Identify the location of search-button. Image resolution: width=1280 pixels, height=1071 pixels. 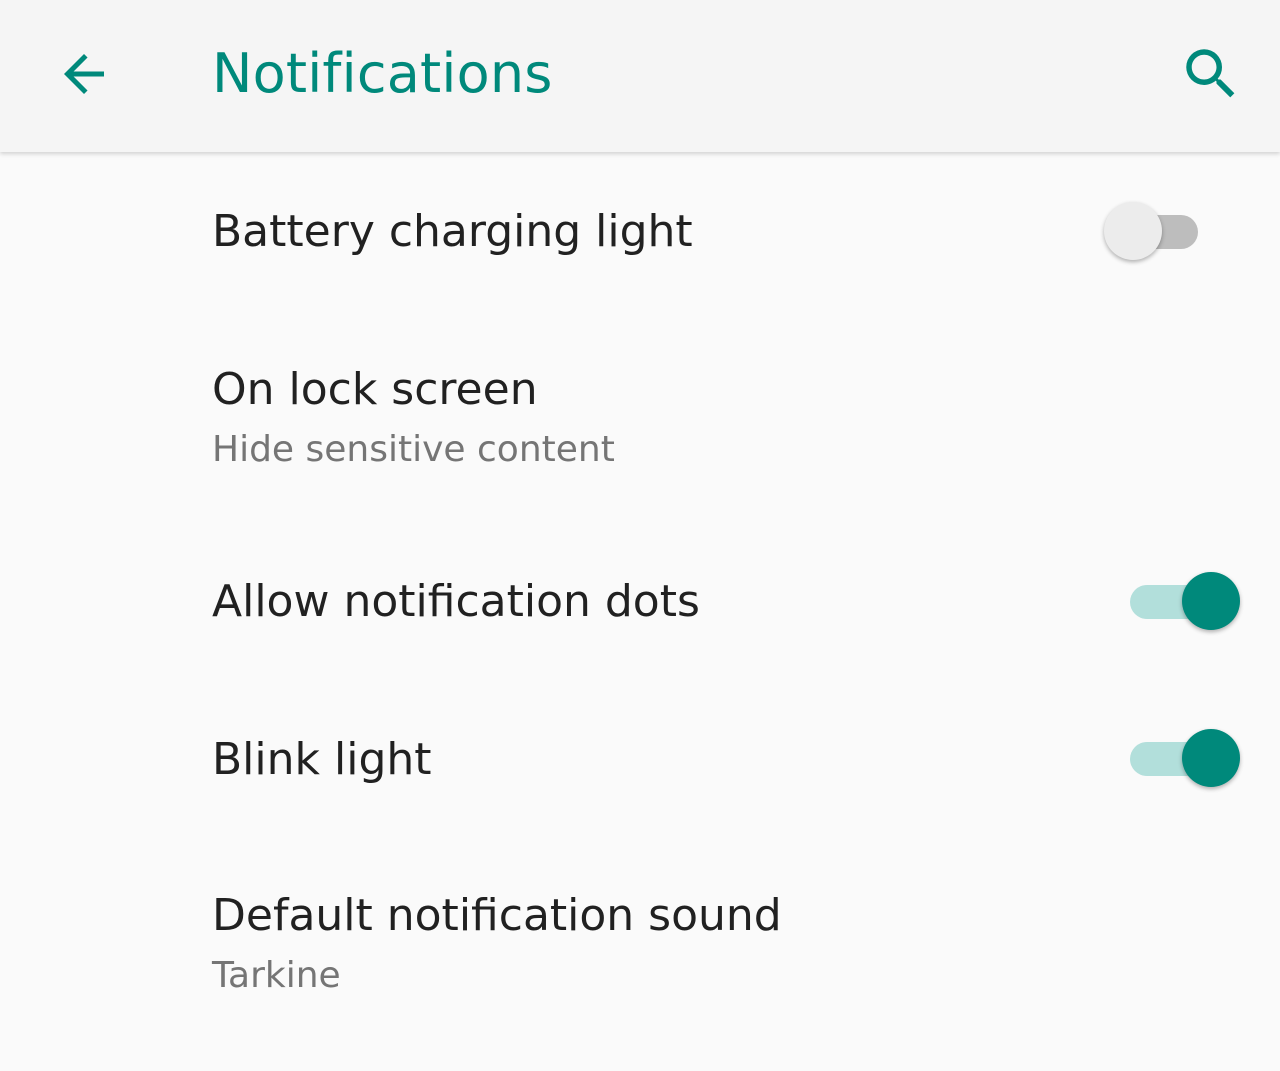
(1211, 74).